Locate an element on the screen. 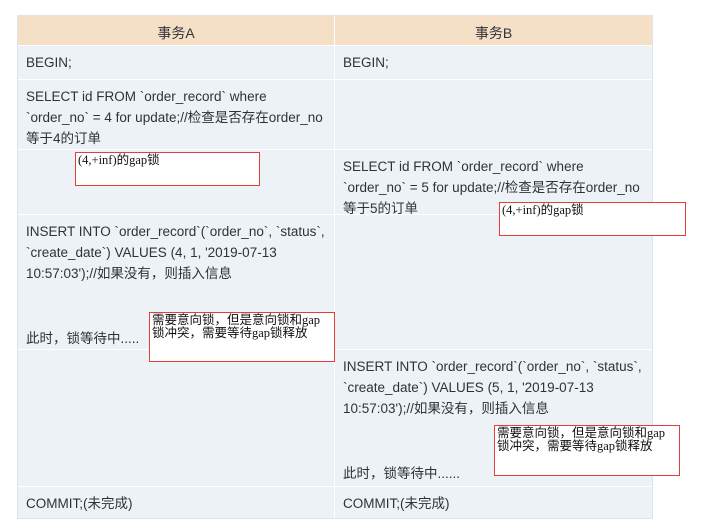  intent-lock-conflict-note-b: 需要意向锁，但是意向锁和gap锁冲突，需要等待gap锁释放 is located at coordinates (587, 450).